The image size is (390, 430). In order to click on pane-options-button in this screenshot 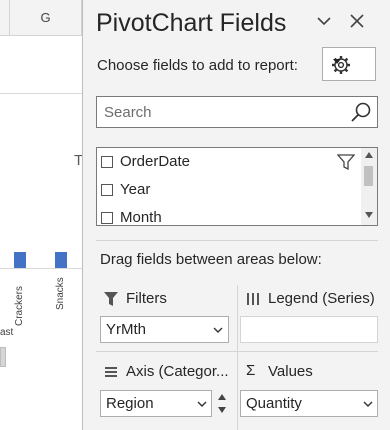, I will do `click(324, 21)`.